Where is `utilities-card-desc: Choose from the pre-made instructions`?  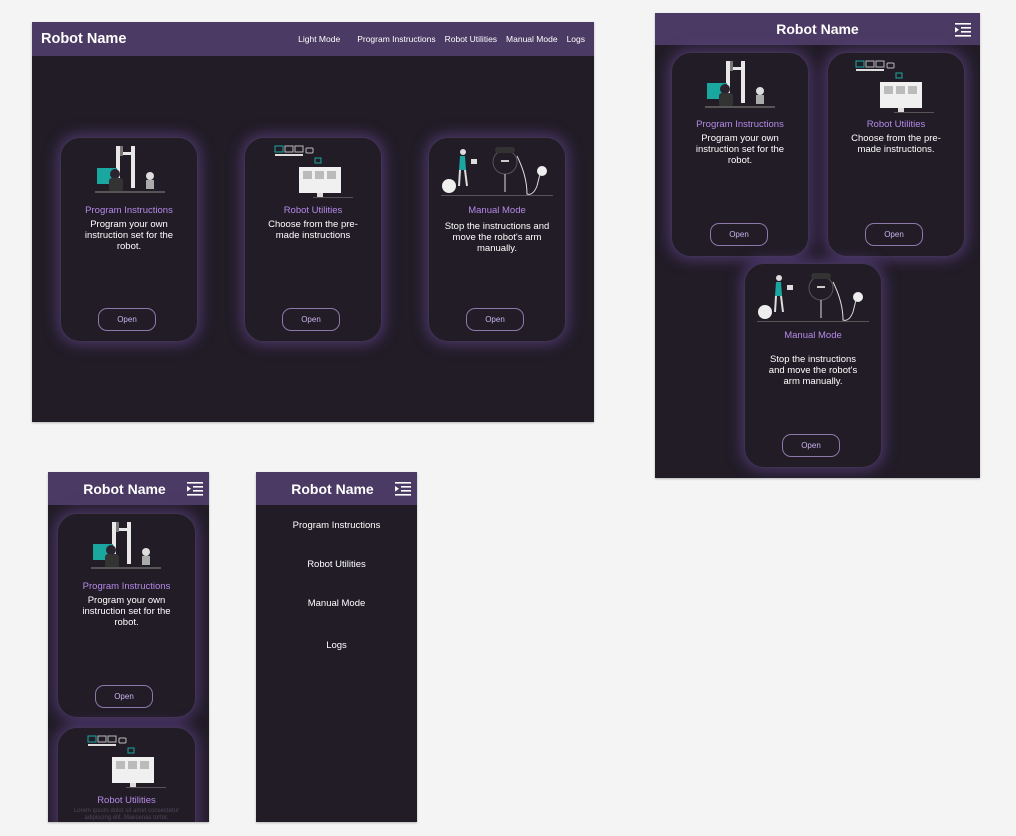 utilities-card-desc: Choose from the pre-made instructions is located at coordinates (313, 230).